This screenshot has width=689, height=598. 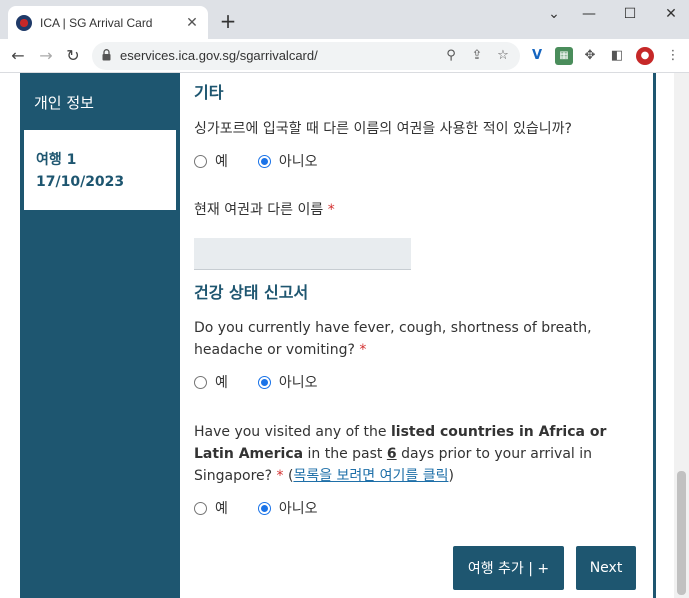 I want to click on menu-kebab-icon: ⋮, so click(x=673, y=56).